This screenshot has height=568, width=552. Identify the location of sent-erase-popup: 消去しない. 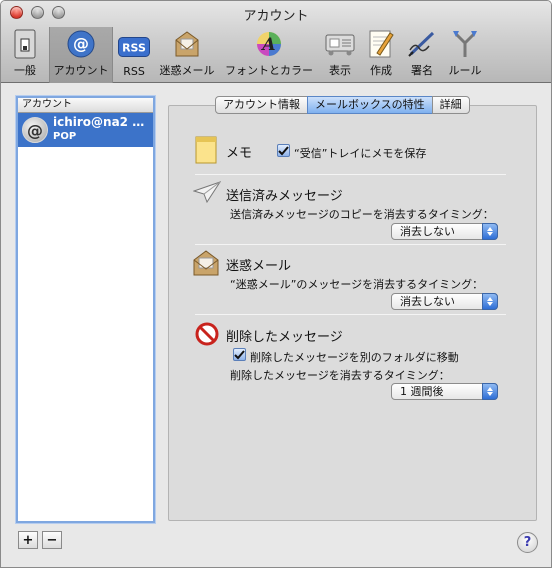
(444, 231).